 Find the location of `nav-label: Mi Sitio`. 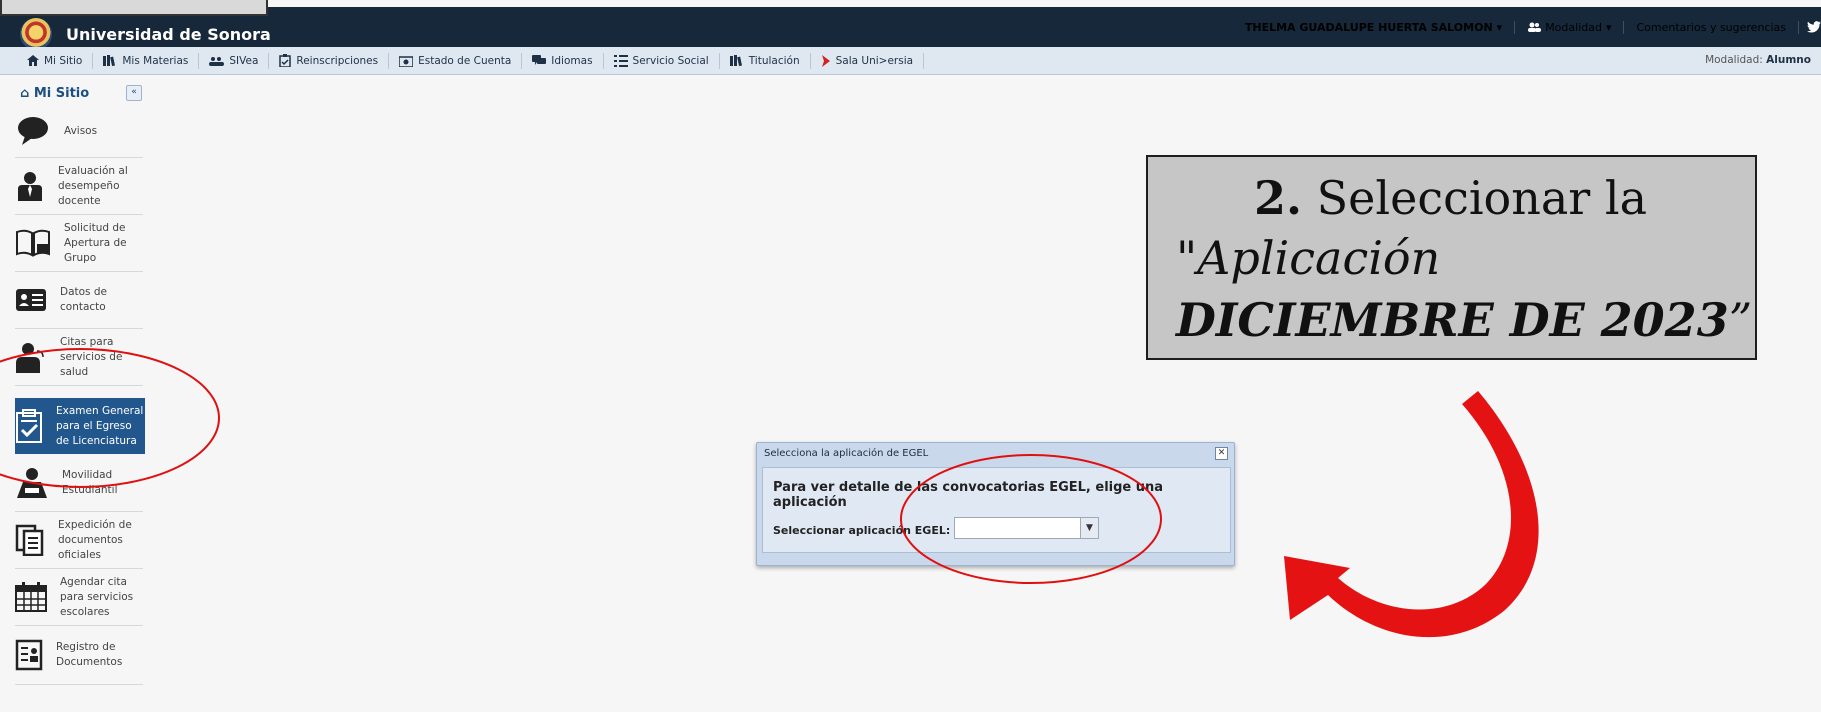

nav-label: Mi Sitio is located at coordinates (63, 60).